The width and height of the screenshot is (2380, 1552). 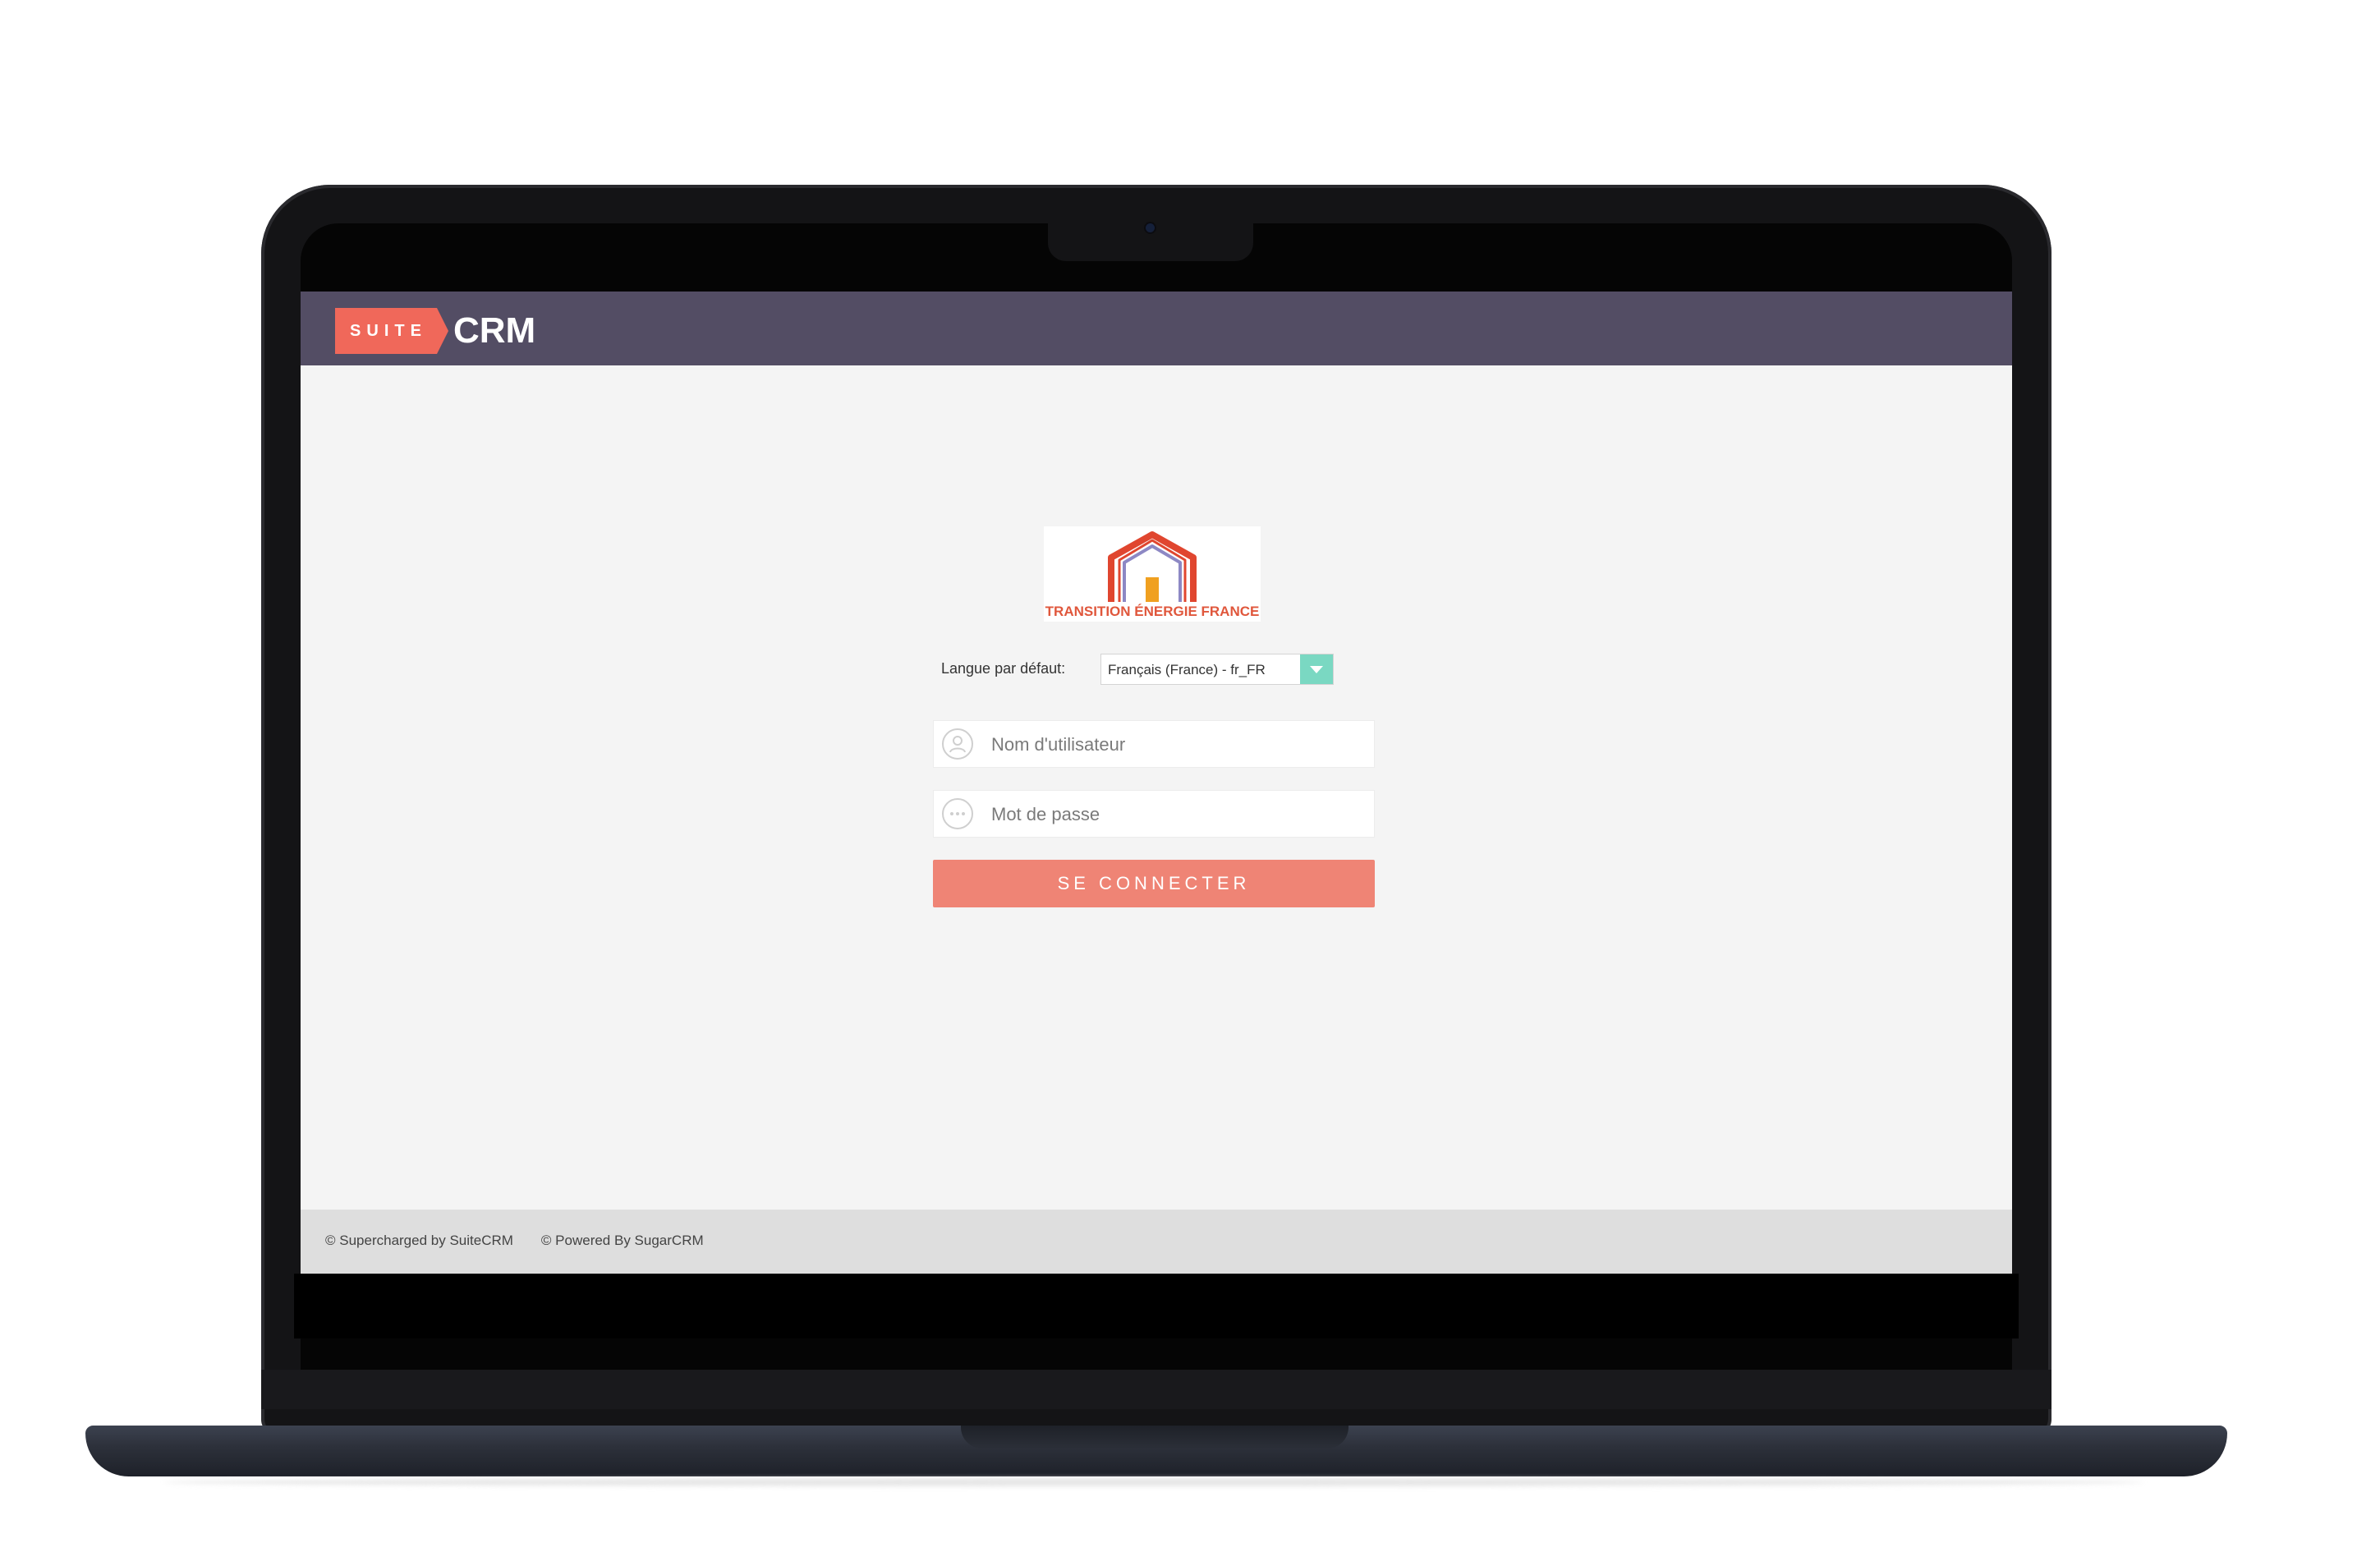 I want to click on login-button: SE CONNECTER, so click(x=1154, y=883).